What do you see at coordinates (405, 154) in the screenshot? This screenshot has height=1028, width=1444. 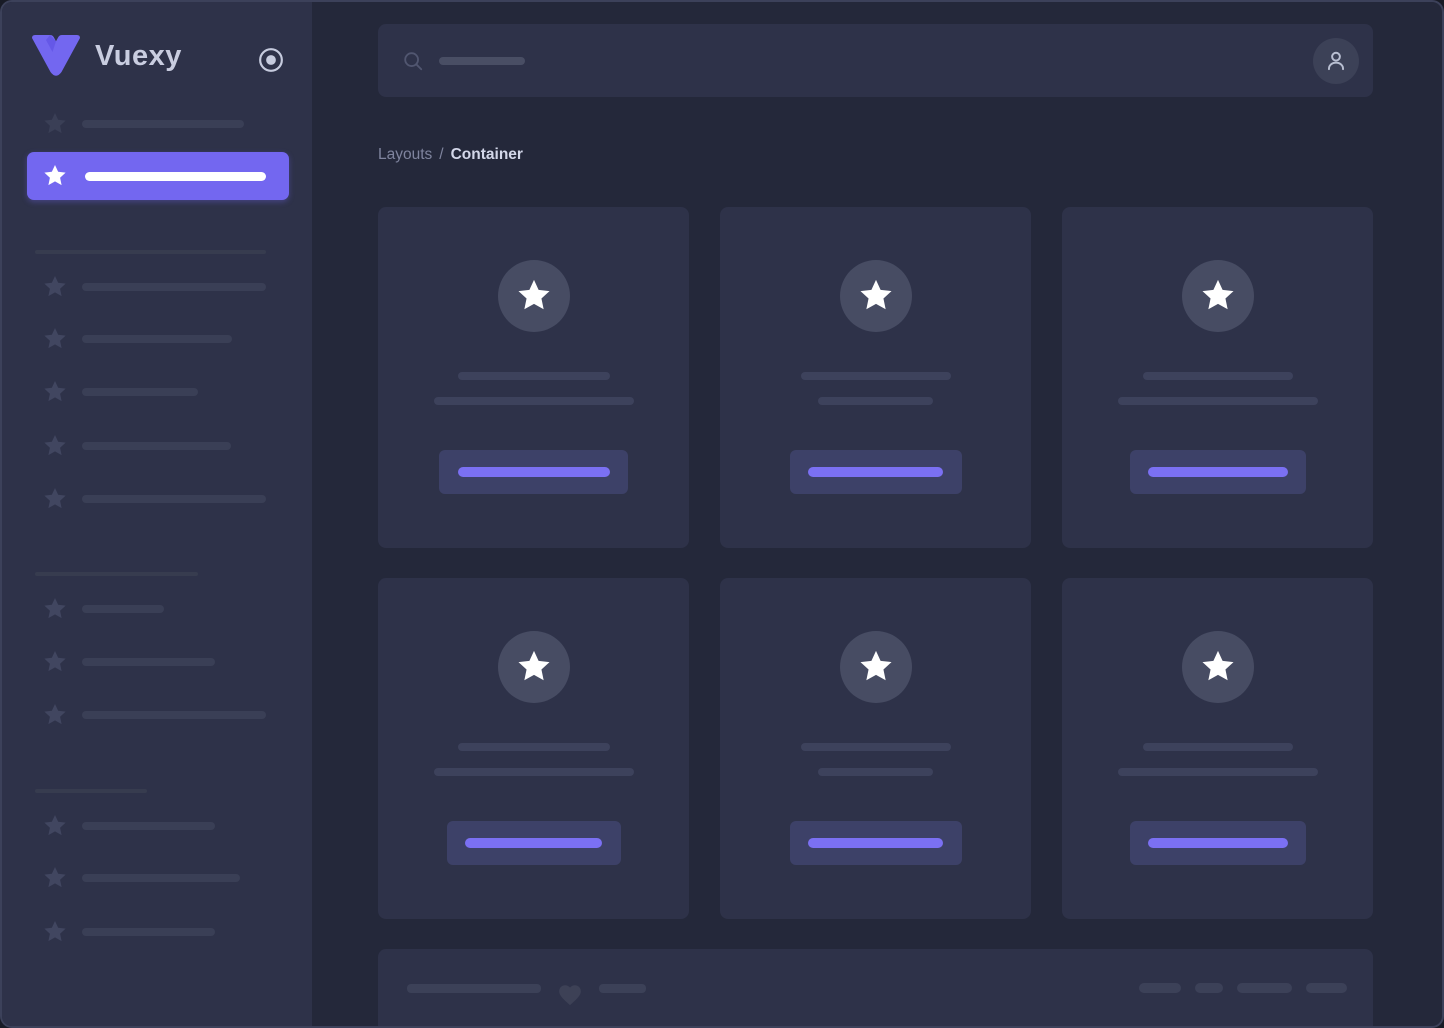 I see `breadcrumb-section: Layouts` at bounding box center [405, 154].